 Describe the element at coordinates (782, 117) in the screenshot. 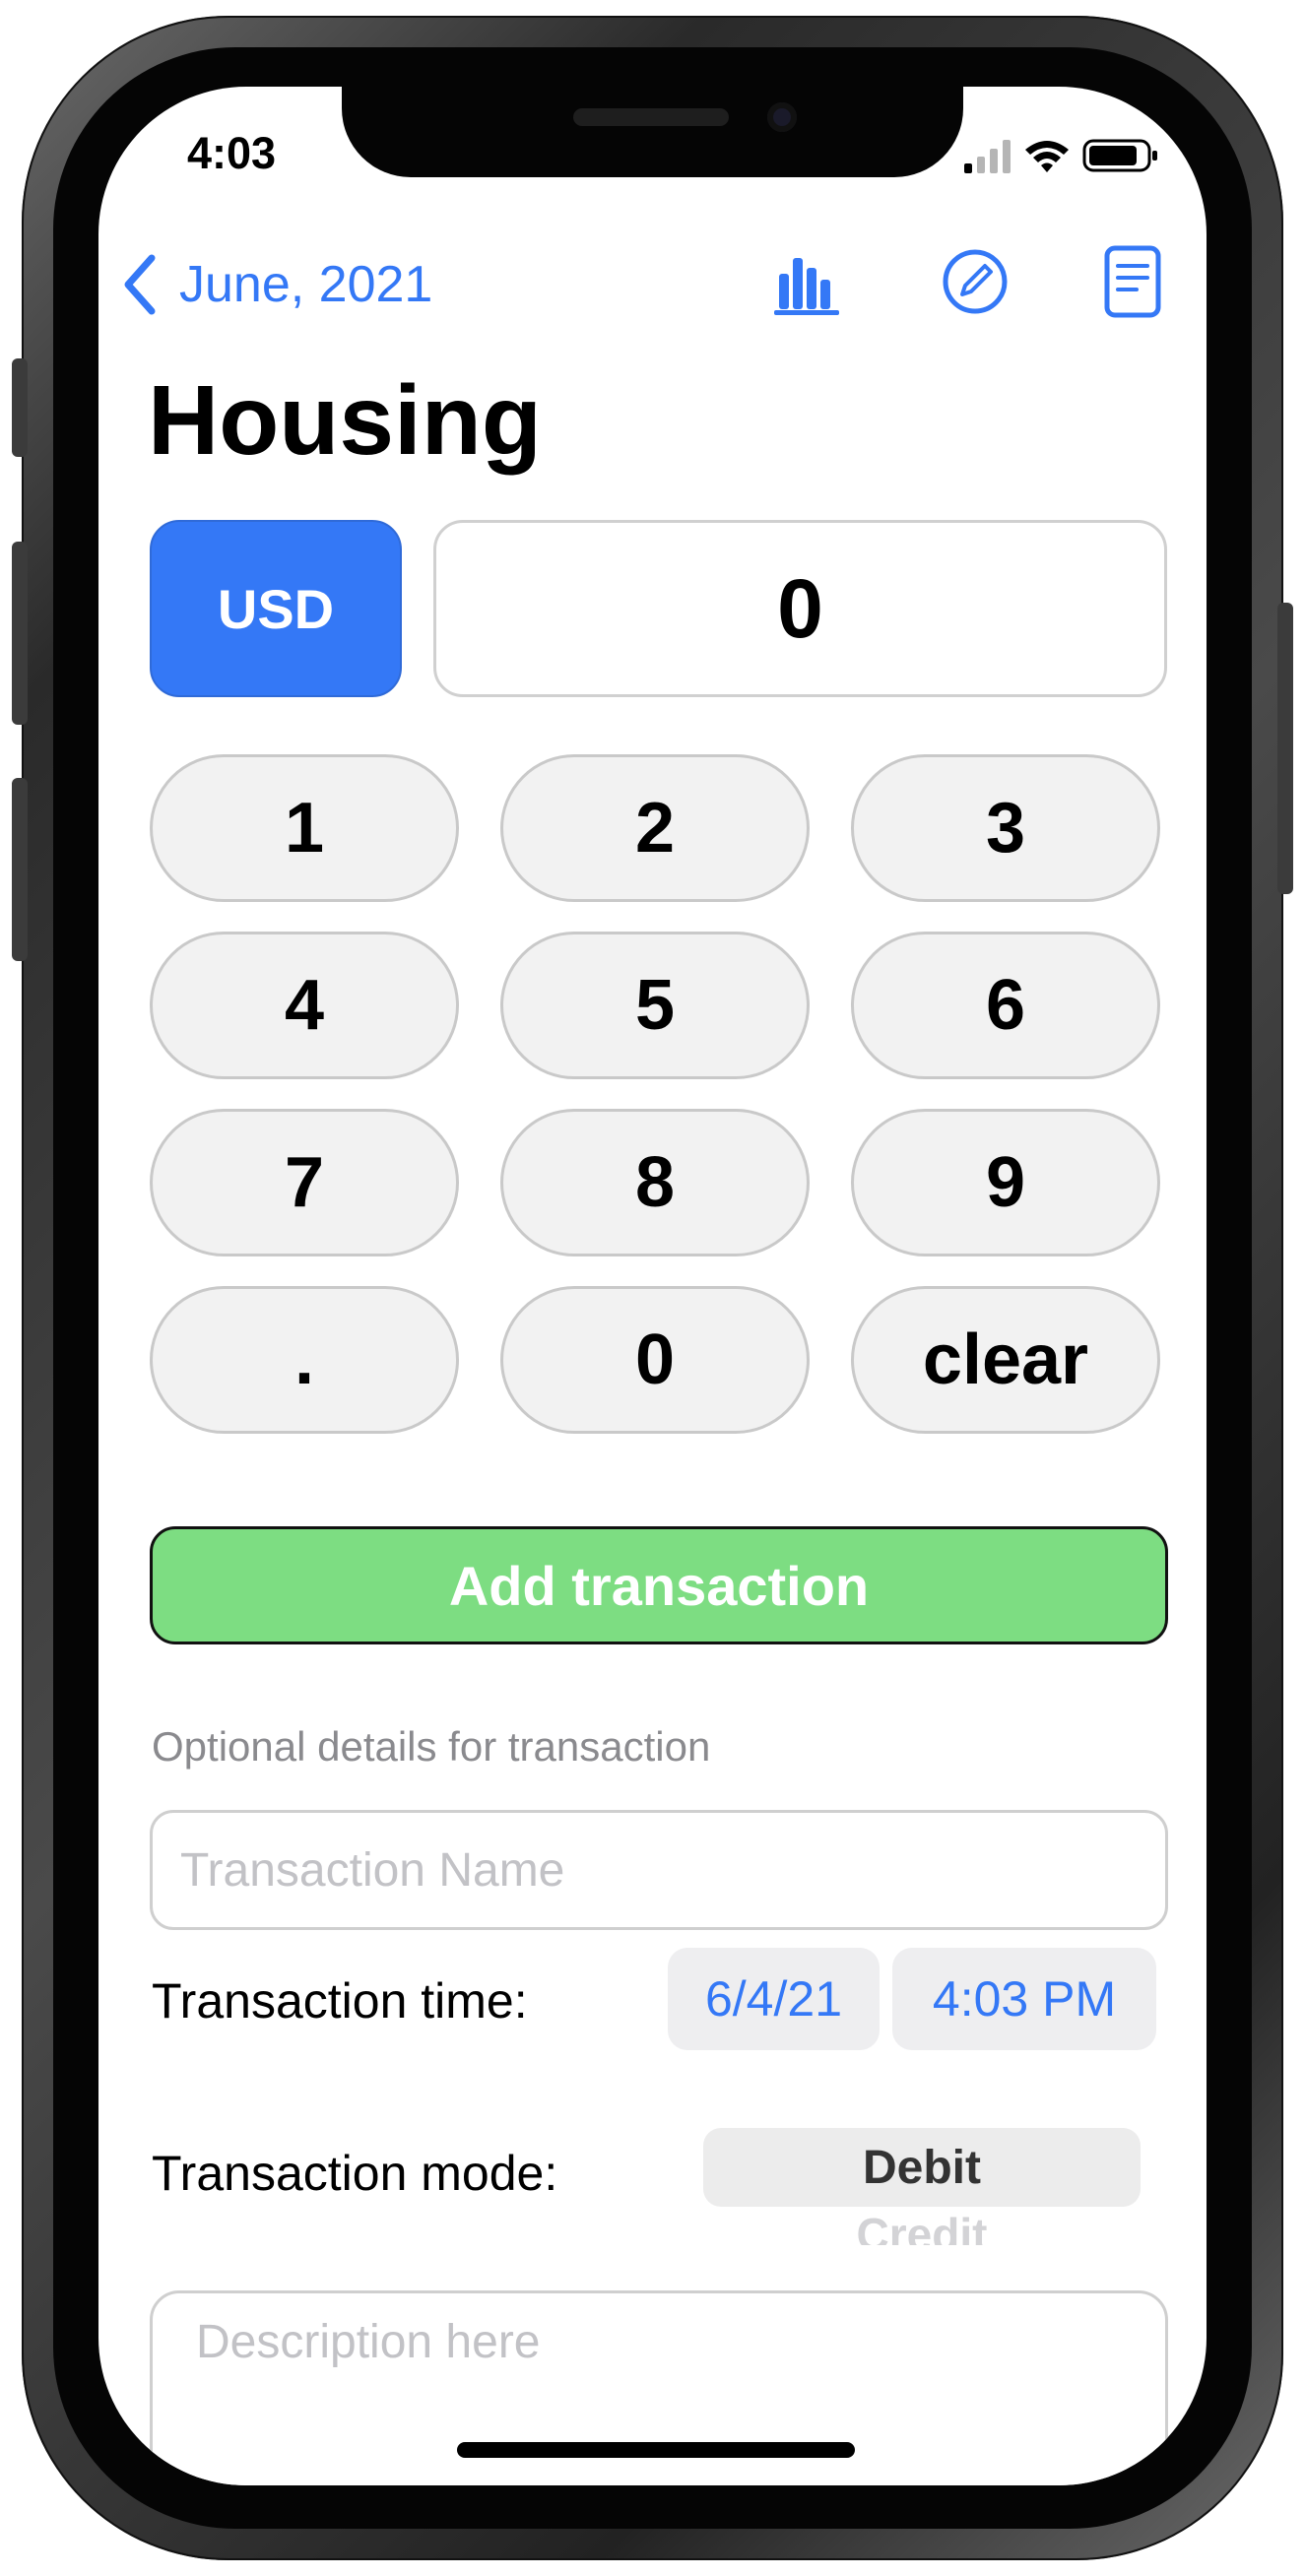

I see `front-camera` at that location.